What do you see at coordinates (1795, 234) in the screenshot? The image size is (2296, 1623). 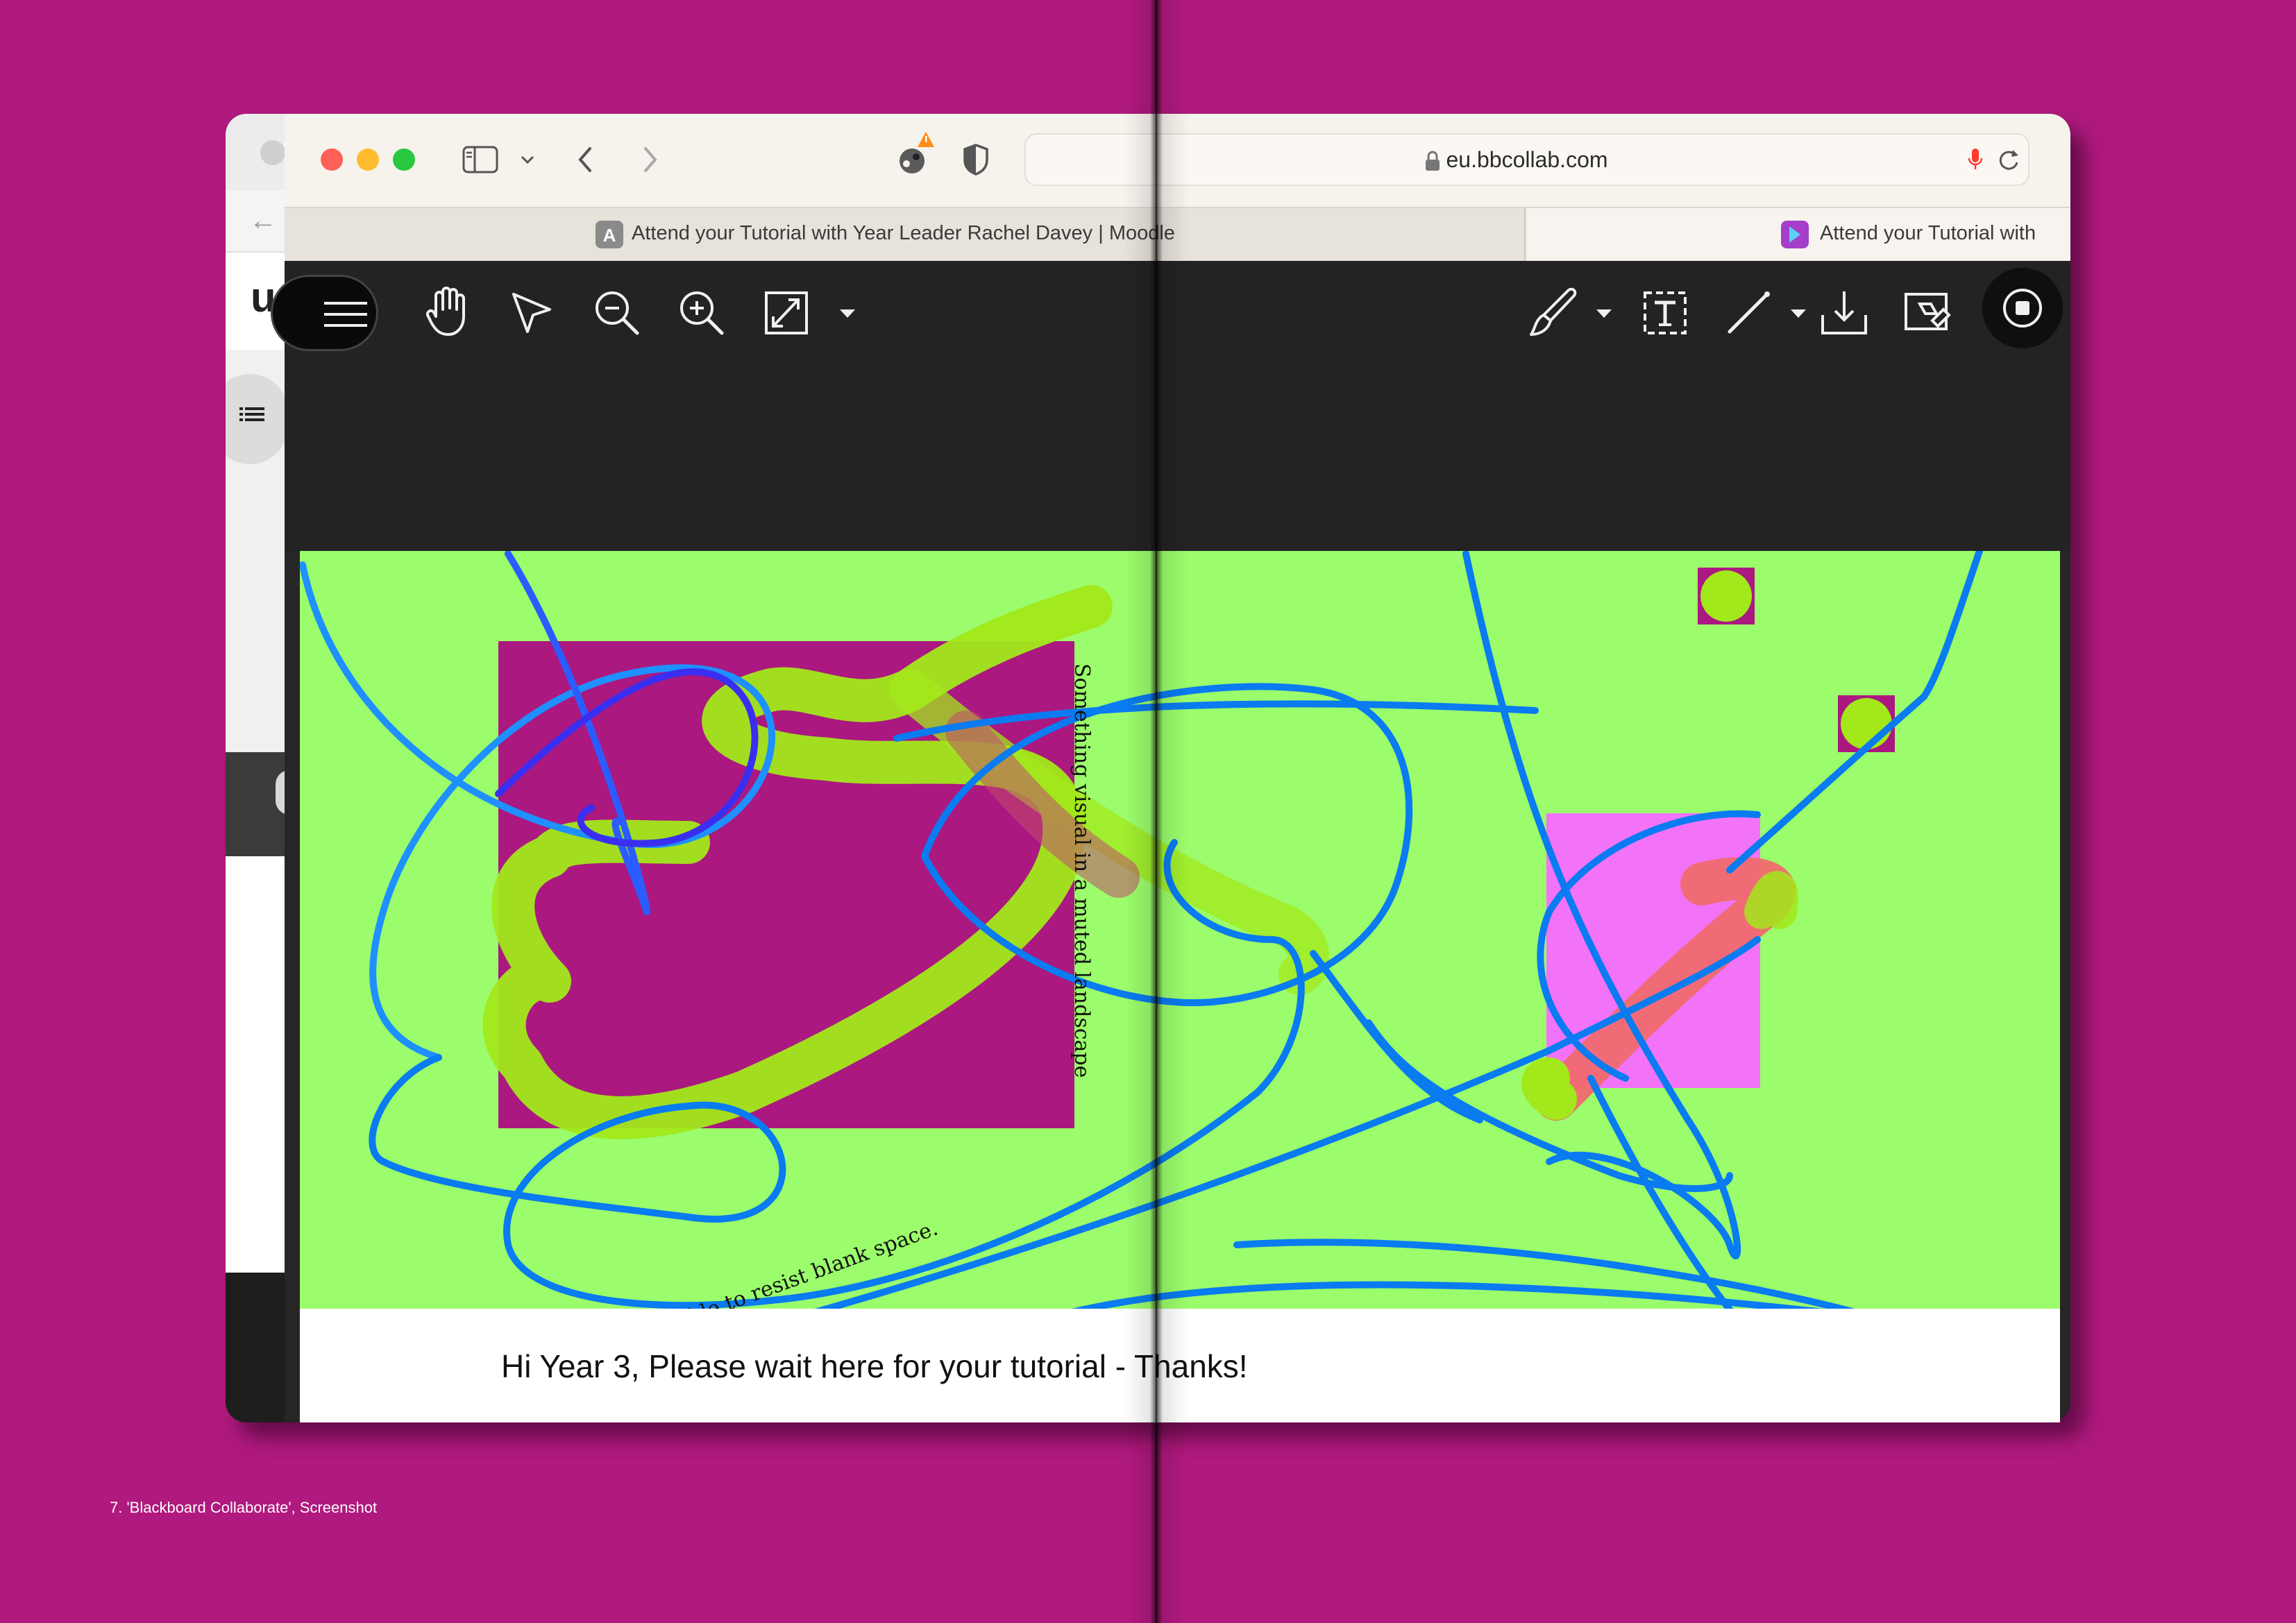 I see `collaborate-favicon-icon` at bounding box center [1795, 234].